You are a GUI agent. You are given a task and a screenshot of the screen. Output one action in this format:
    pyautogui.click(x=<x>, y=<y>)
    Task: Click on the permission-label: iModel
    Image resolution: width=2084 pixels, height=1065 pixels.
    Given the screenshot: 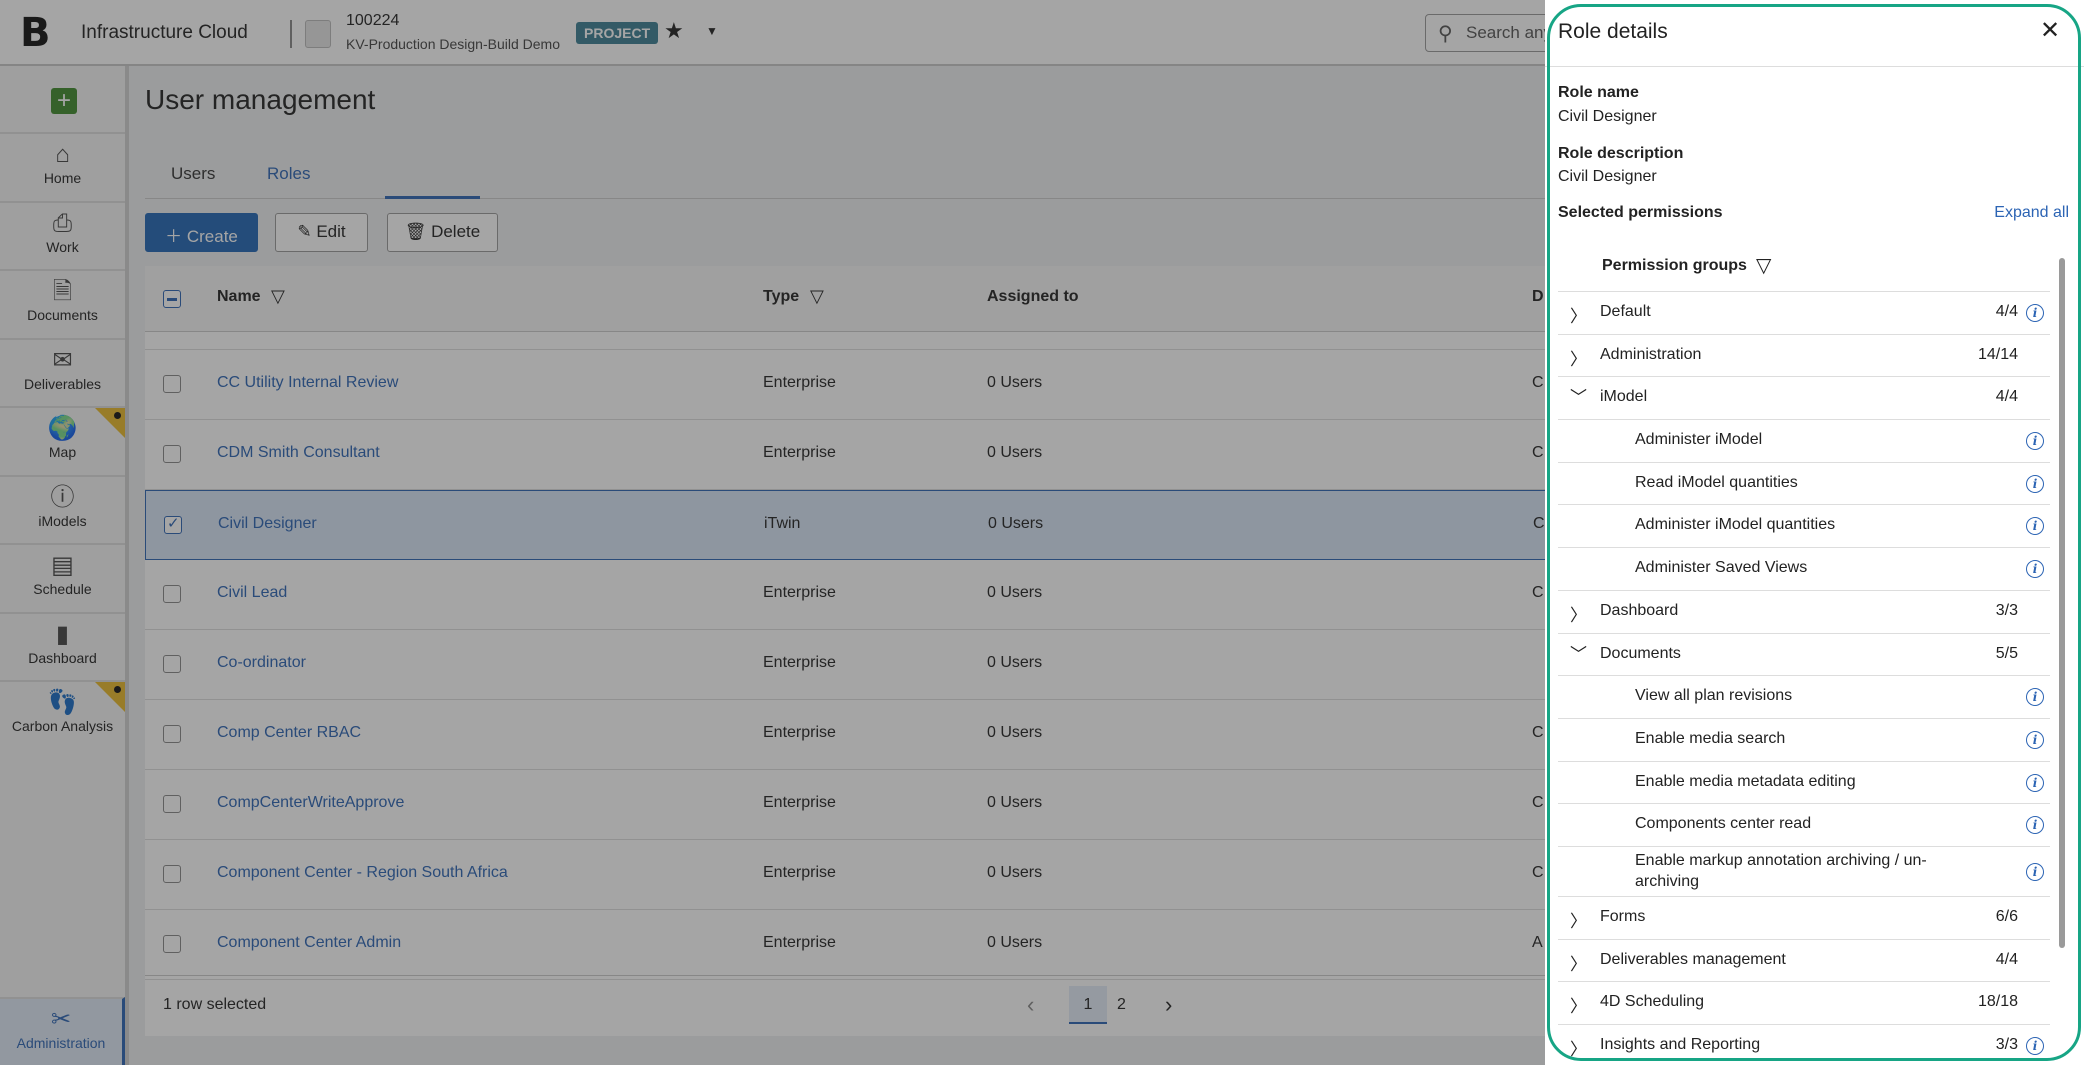 What is the action you would take?
    pyautogui.click(x=1624, y=397)
    